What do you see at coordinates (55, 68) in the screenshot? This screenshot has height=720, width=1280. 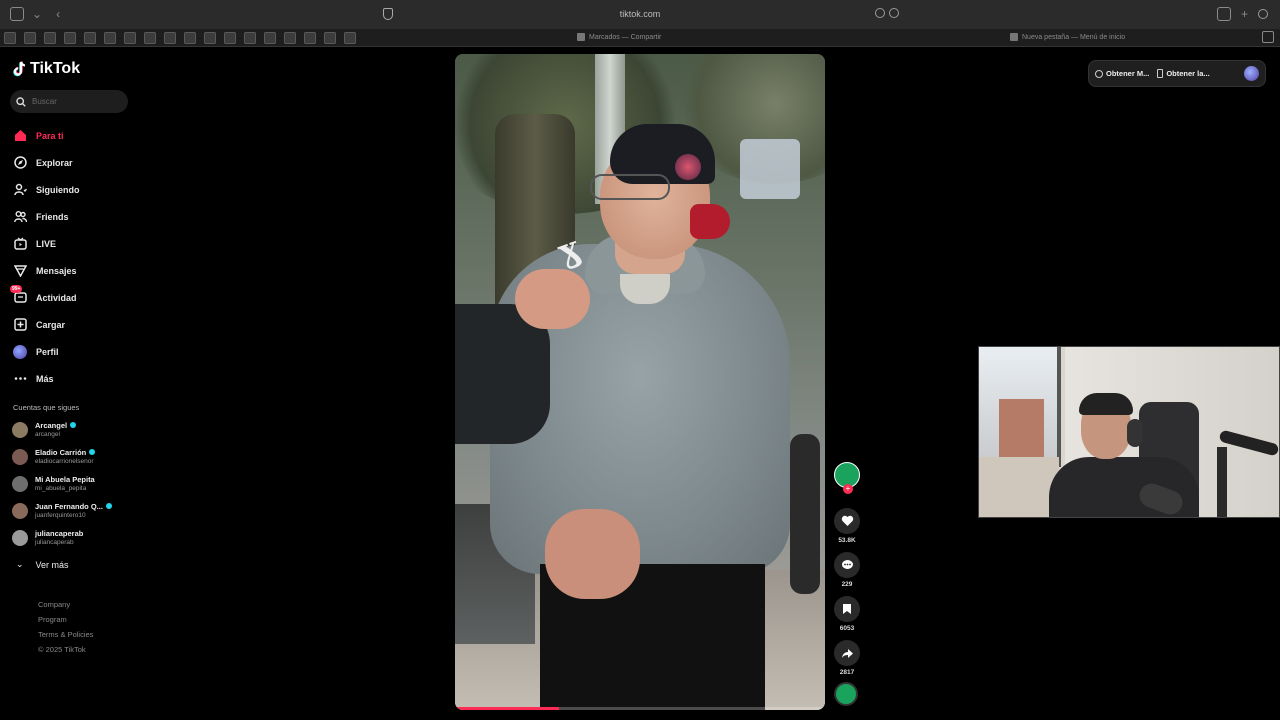 I see `logo-text: TikTok` at bounding box center [55, 68].